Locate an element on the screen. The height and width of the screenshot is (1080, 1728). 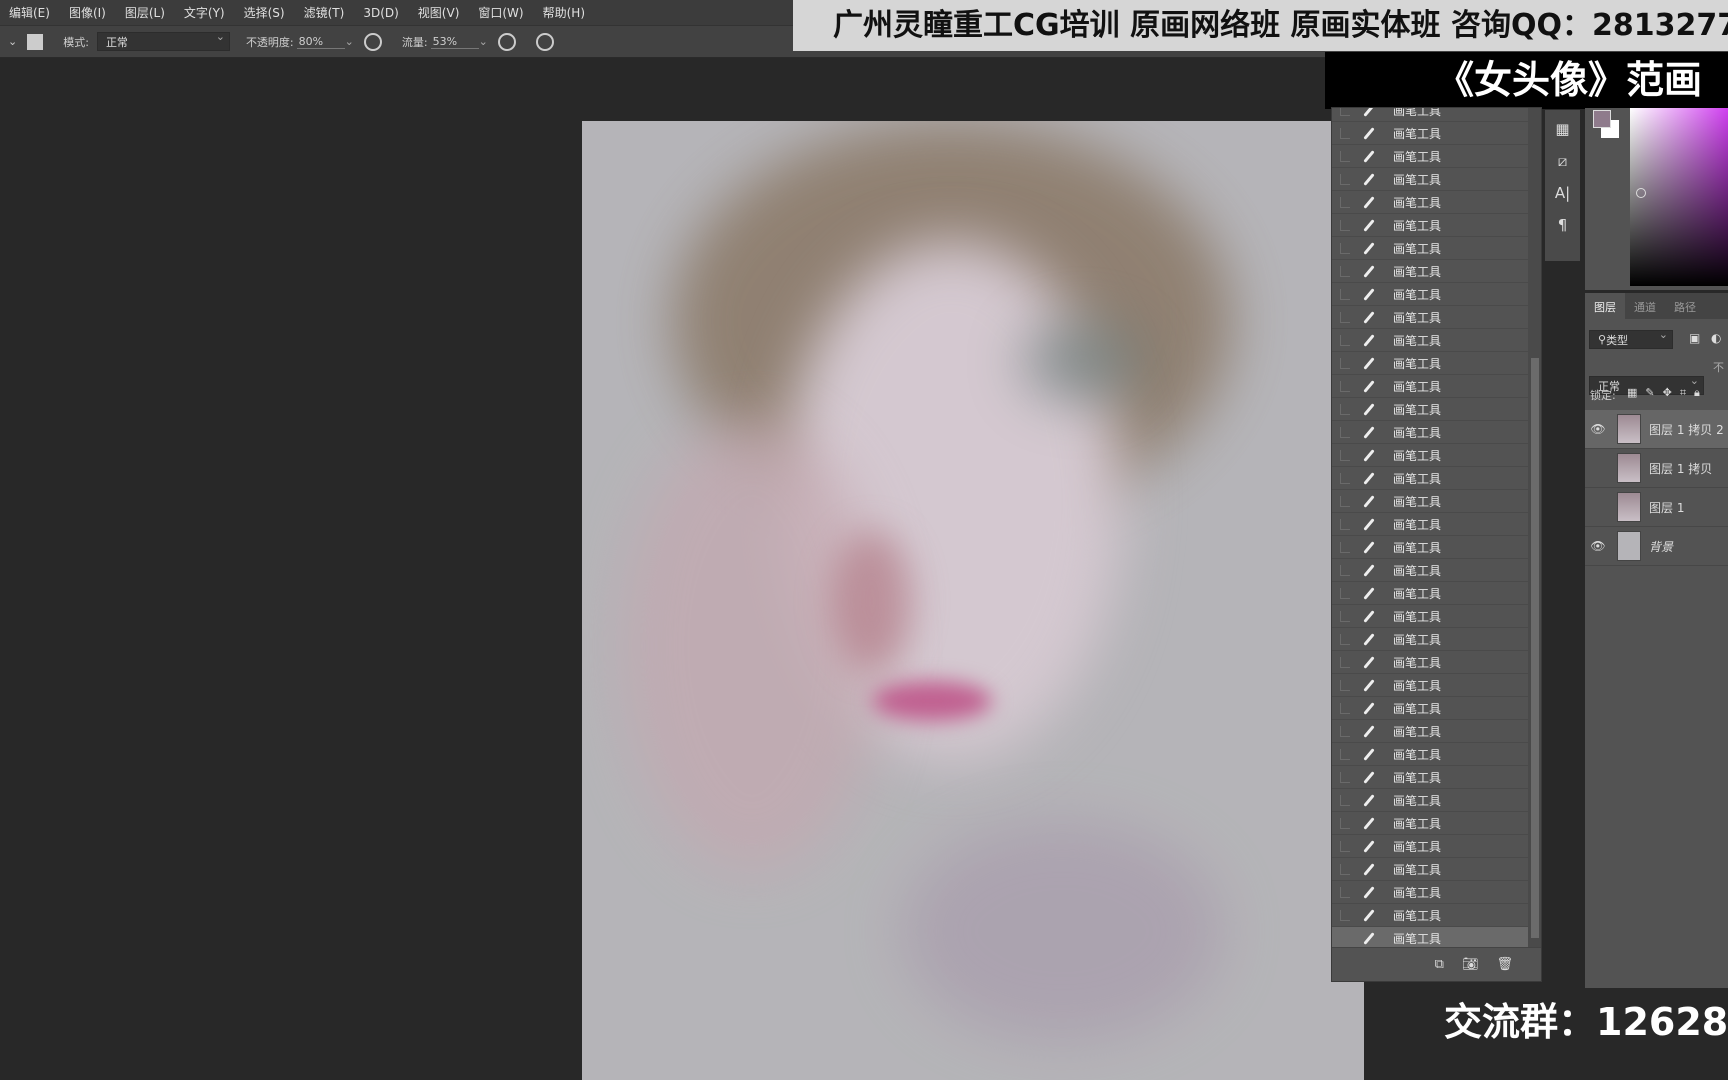
scrollbar-thumb is located at coordinates (1535, 648).